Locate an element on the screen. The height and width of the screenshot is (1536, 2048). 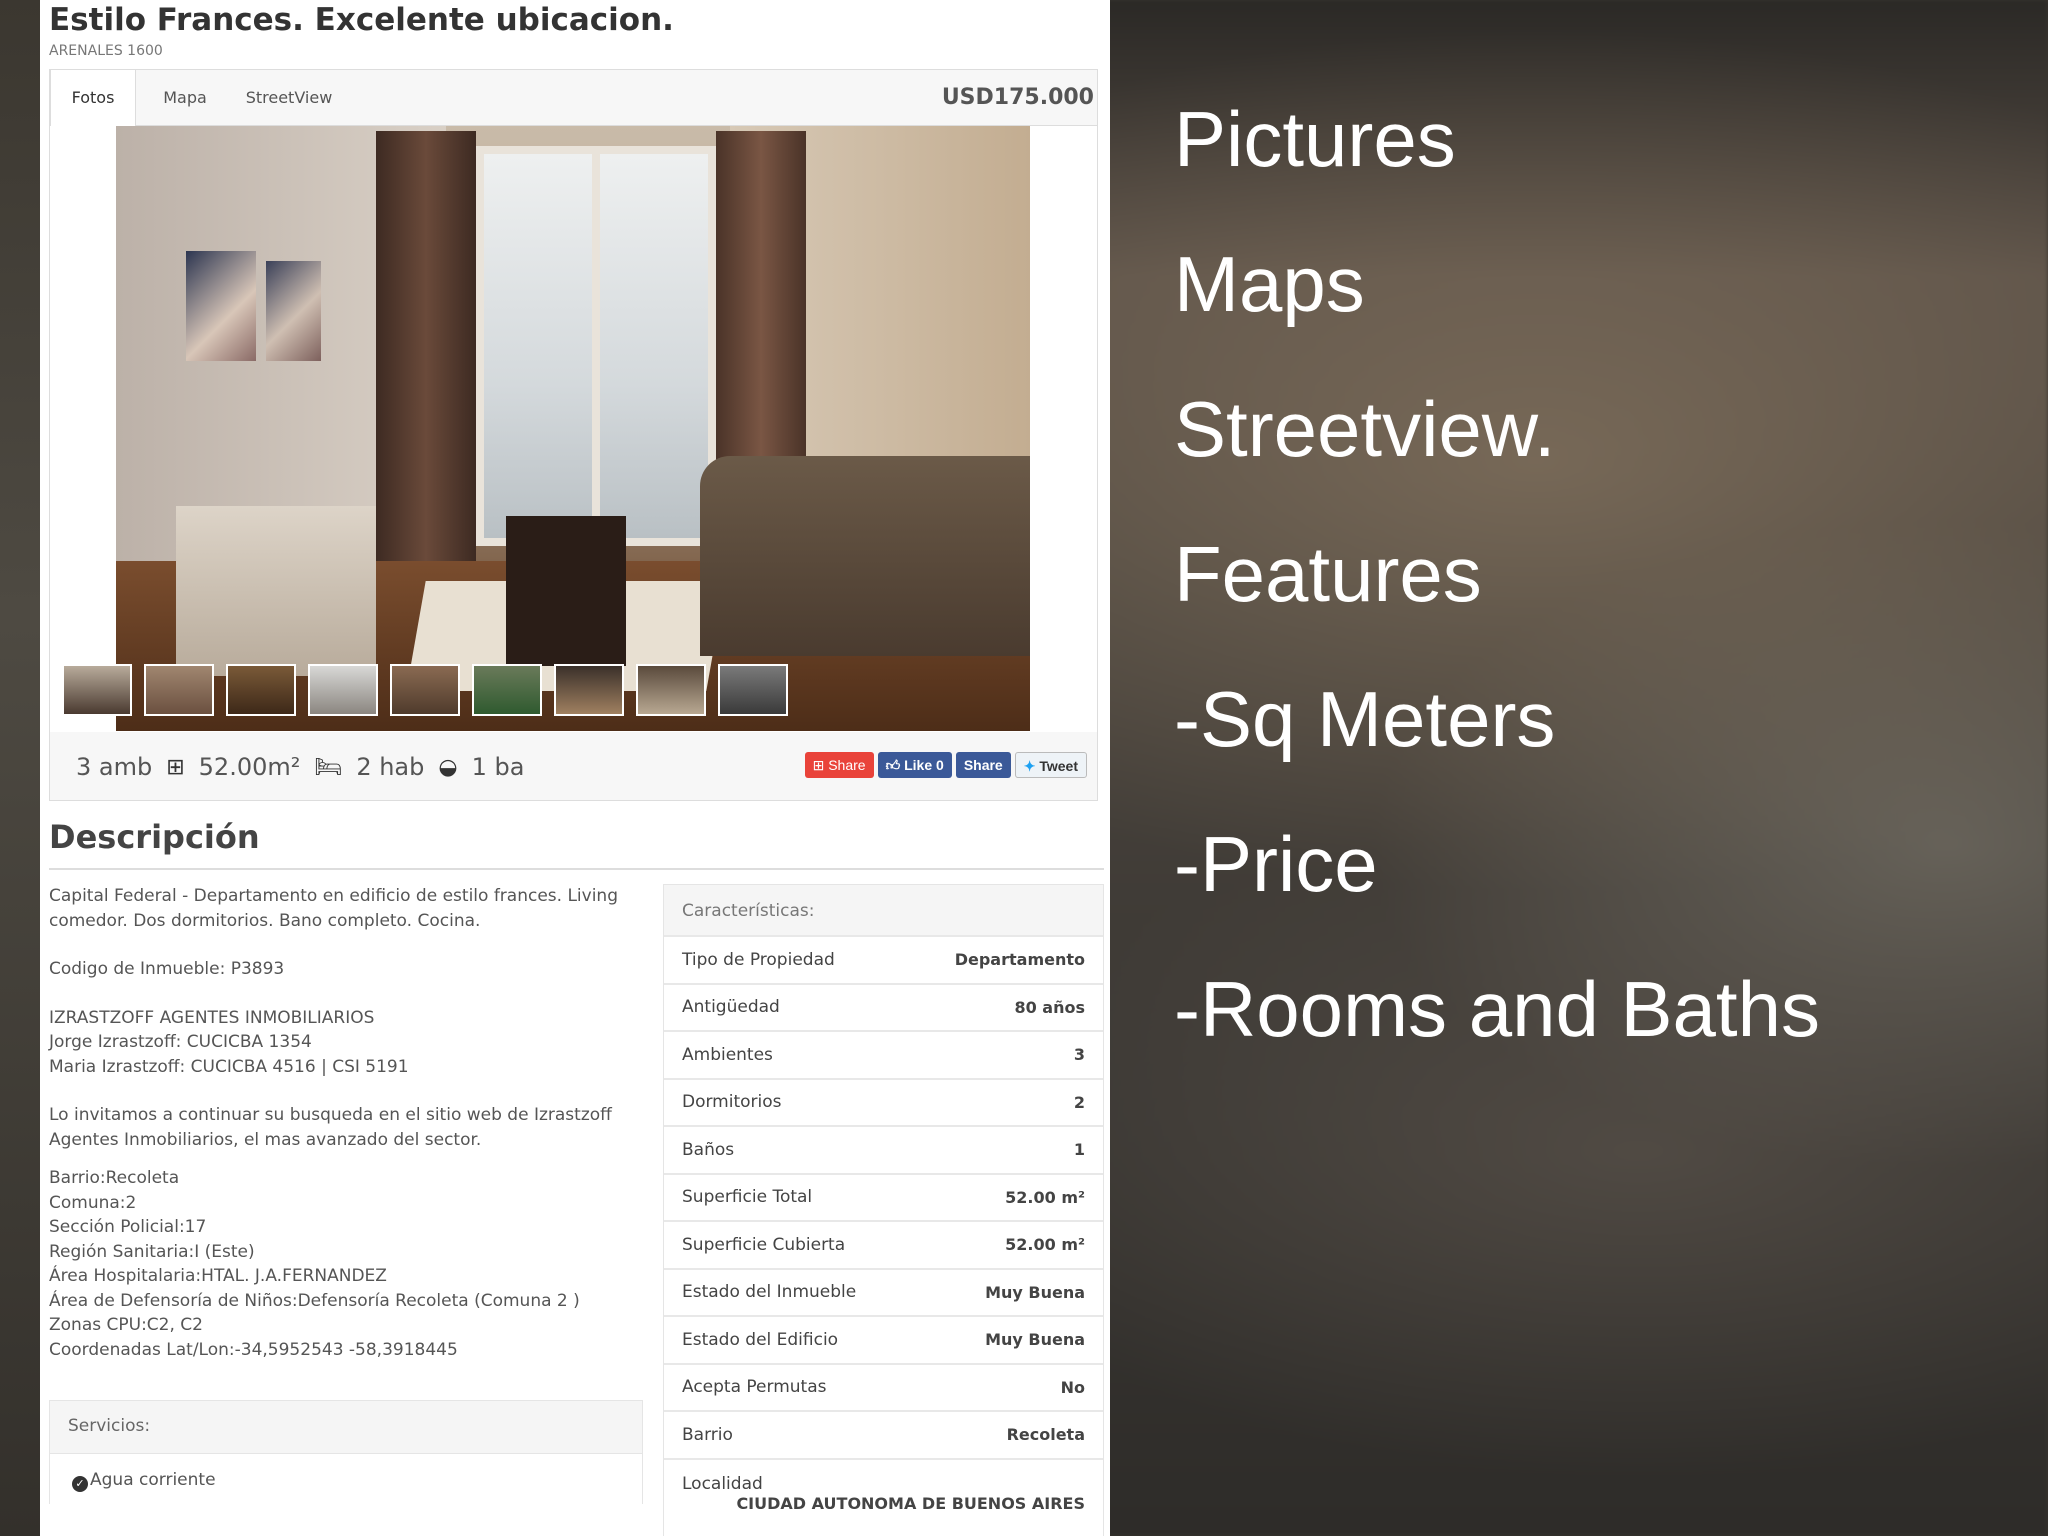
characteristic-row: Estado del Edificio Muy Buena is located at coordinates (883, 1339).